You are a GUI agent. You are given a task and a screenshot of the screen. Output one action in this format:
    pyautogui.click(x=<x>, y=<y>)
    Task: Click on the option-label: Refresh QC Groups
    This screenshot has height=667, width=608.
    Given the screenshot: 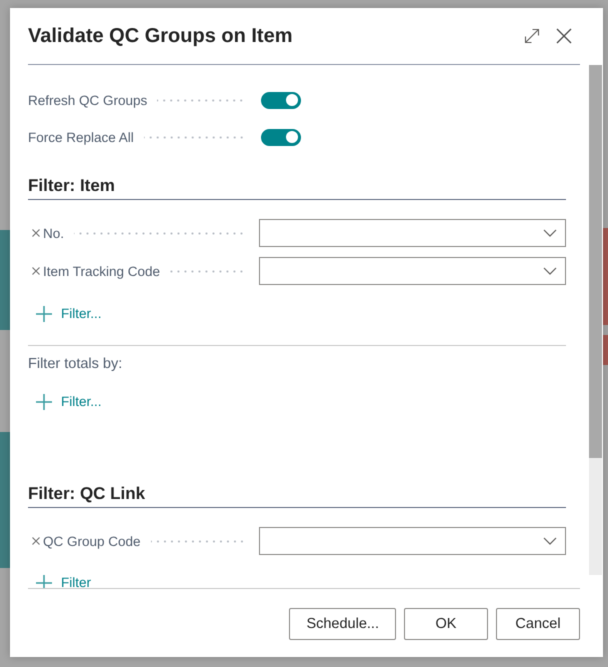 What is the action you would take?
    pyautogui.click(x=88, y=100)
    